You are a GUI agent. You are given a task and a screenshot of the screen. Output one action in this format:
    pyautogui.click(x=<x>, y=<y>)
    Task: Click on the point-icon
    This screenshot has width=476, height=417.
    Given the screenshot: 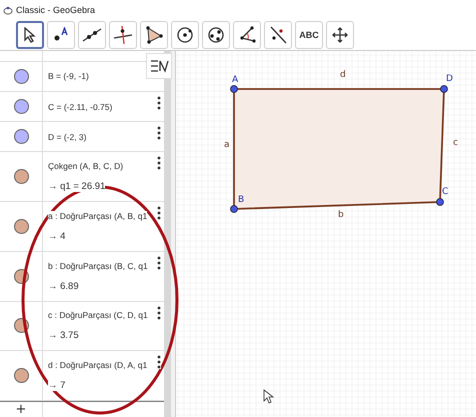 What is the action you would take?
    pyautogui.click(x=61, y=35)
    